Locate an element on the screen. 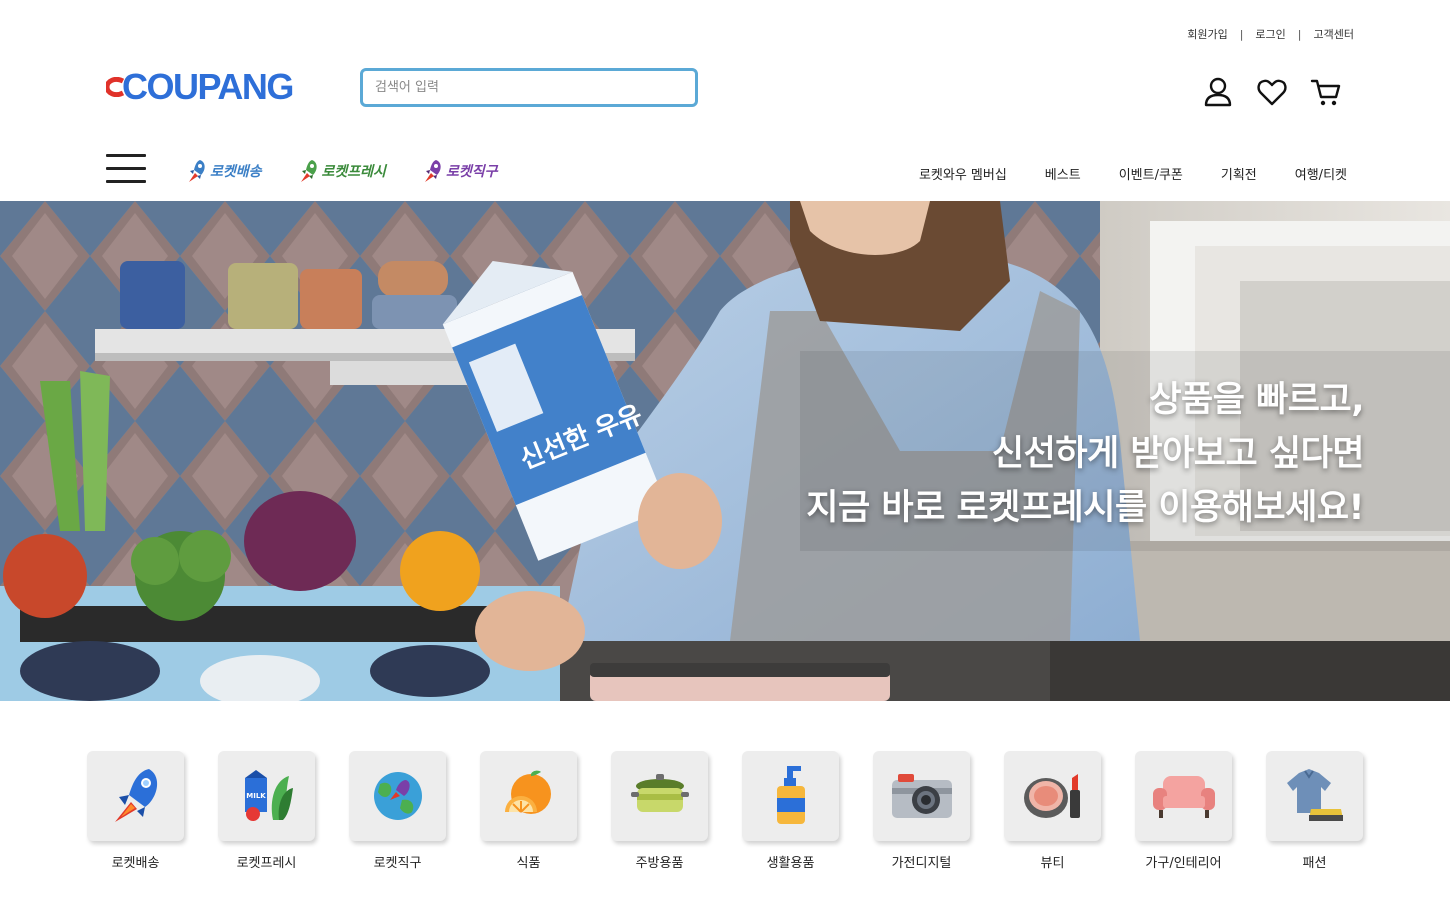 Image resolution: width=1450 pixels, height=910 pixels. hero-line-3: 지금 바로 로켓프레시를 이용해보세요! is located at coordinates (1085, 508).